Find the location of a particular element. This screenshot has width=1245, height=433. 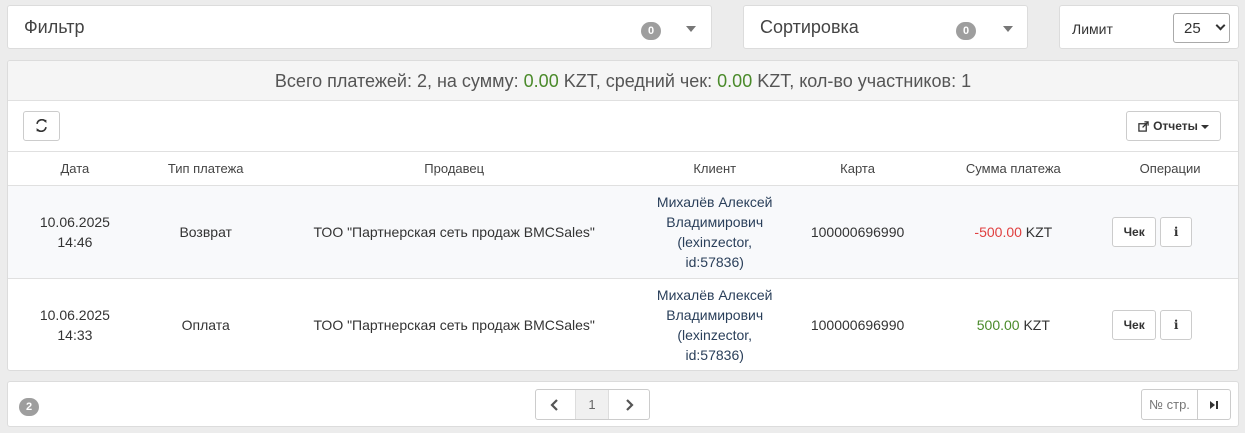

col-seller: Продавец is located at coordinates (454, 169).